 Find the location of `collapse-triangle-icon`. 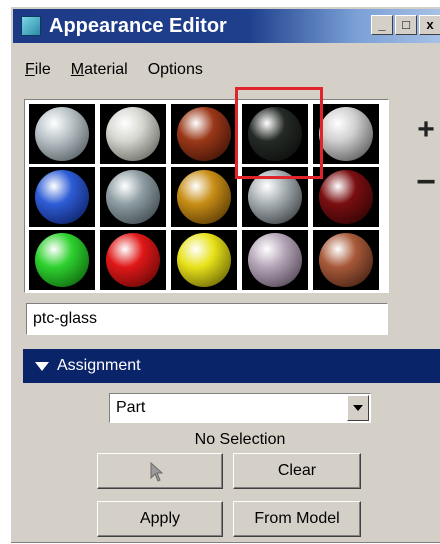

collapse-triangle-icon is located at coordinates (42, 366).